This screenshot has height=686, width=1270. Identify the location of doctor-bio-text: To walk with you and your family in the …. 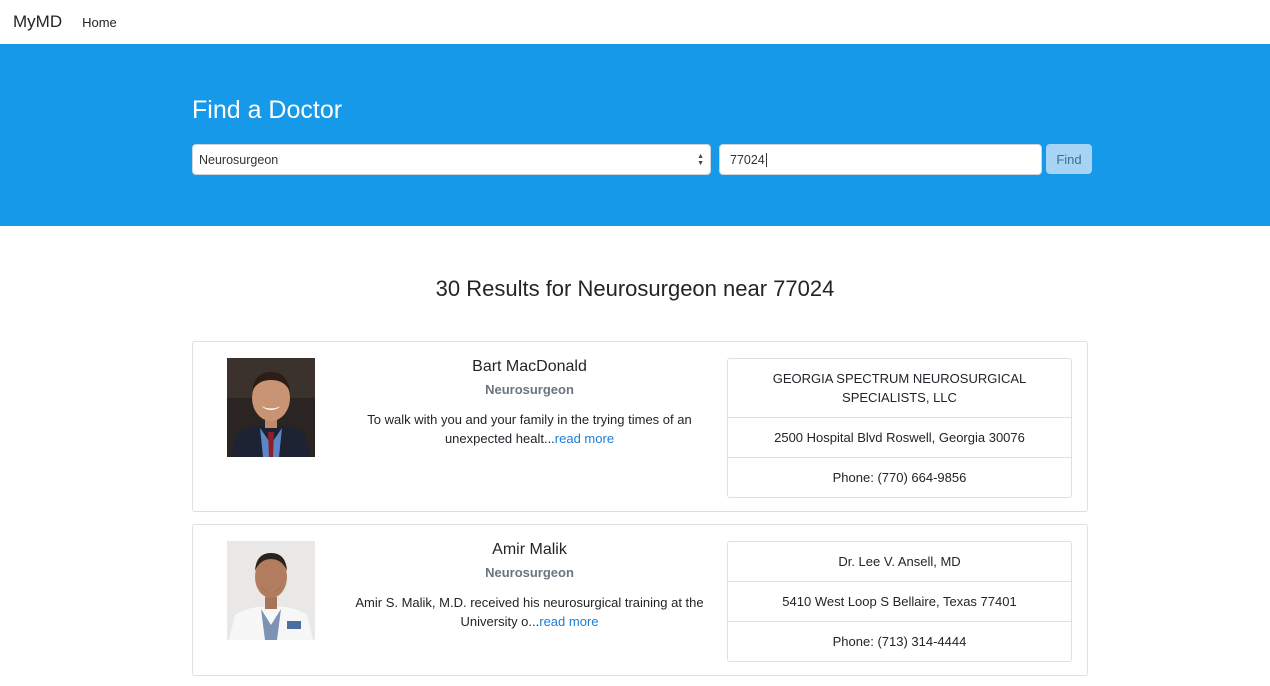
(529, 429).